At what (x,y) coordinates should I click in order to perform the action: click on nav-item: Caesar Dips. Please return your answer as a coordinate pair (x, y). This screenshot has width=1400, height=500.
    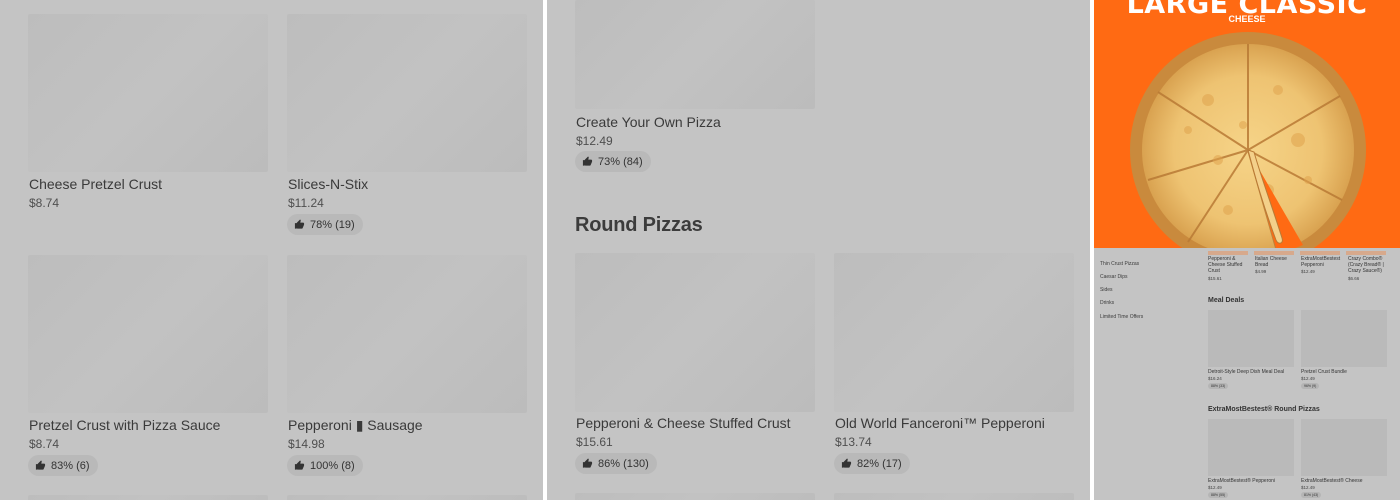
    Looking at the image, I should click on (1114, 277).